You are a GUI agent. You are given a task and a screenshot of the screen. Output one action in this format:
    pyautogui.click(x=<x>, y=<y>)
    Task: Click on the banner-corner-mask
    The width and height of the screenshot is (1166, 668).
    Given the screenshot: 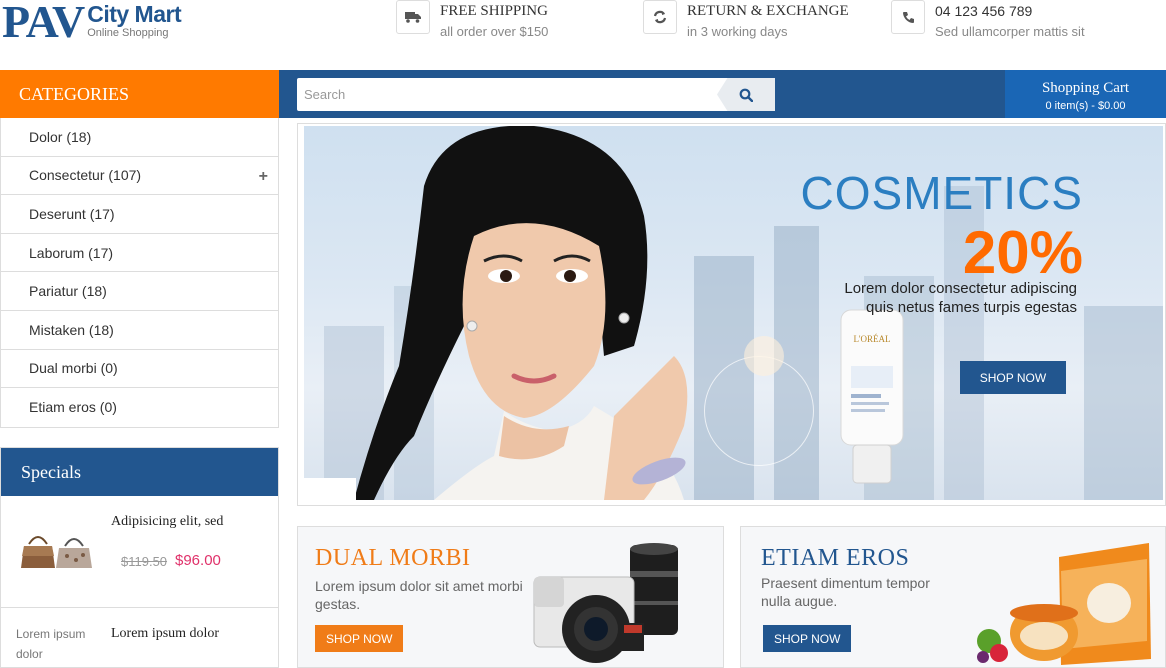 What is the action you would take?
    pyautogui.click(x=330, y=489)
    